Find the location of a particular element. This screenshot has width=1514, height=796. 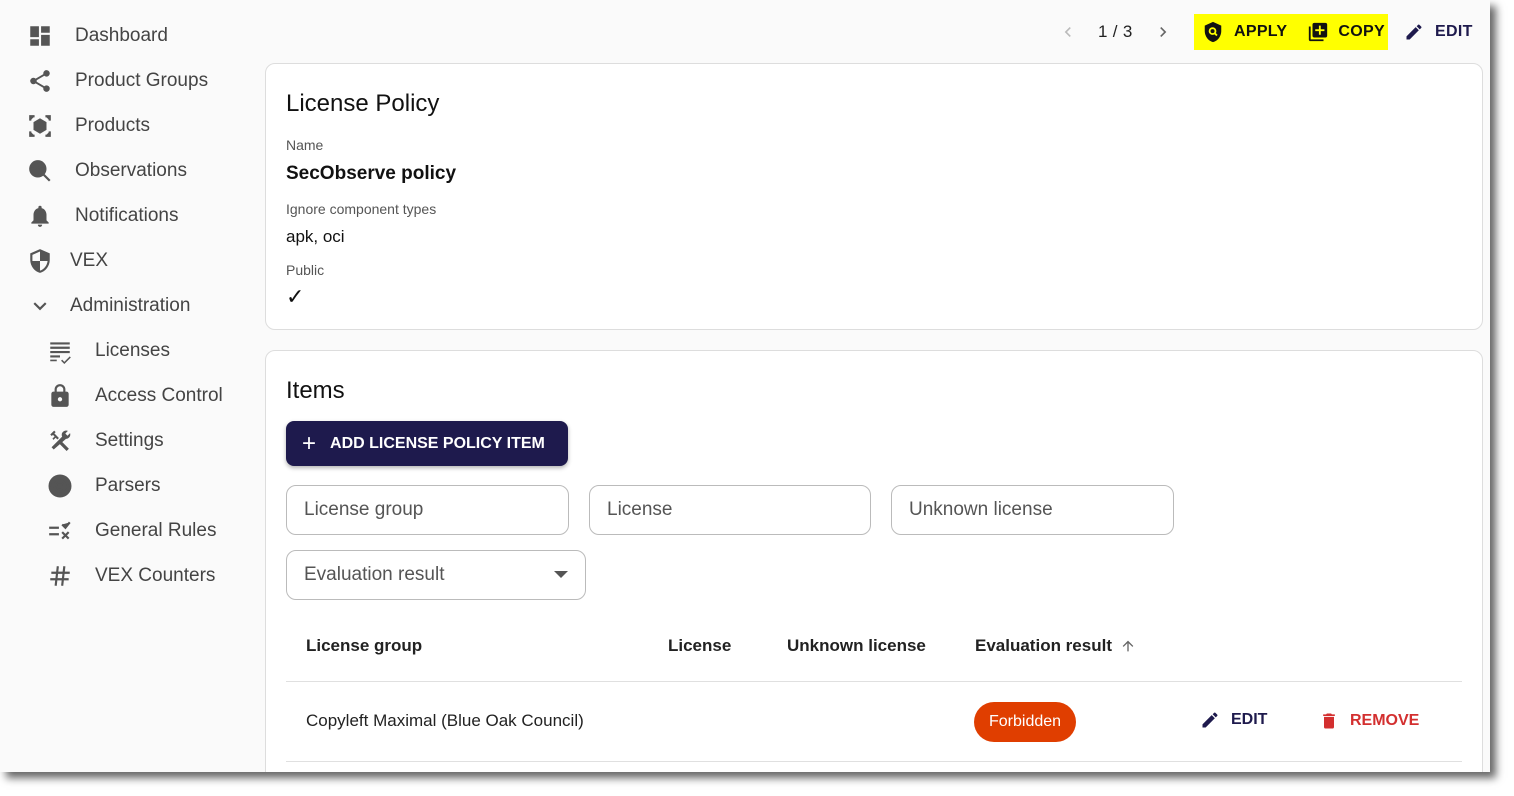

sidebar-item-label: Access Control is located at coordinates (159, 395).